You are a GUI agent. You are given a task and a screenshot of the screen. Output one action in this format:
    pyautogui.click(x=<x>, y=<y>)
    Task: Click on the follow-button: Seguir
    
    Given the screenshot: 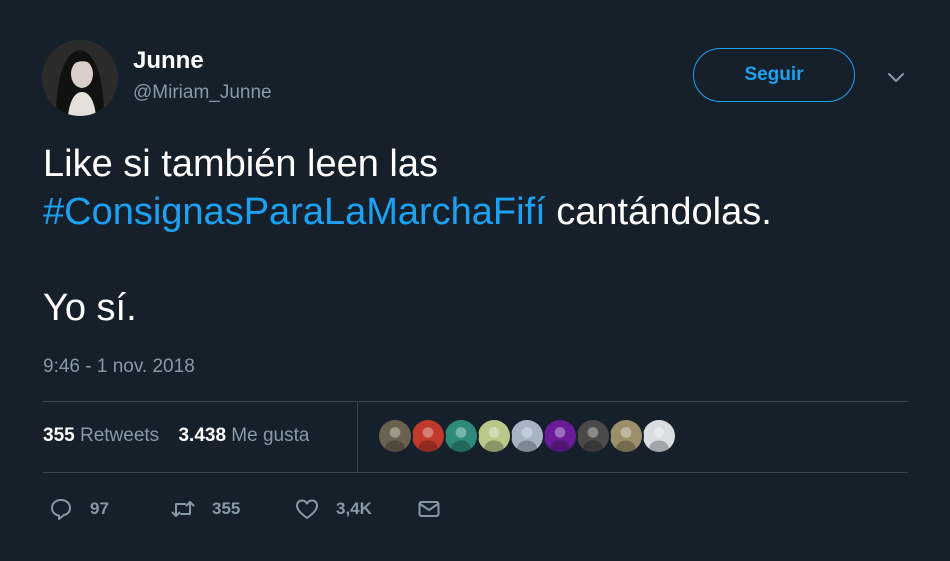 What is the action you would take?
    pyautogui.click(x=774, y=75)
    